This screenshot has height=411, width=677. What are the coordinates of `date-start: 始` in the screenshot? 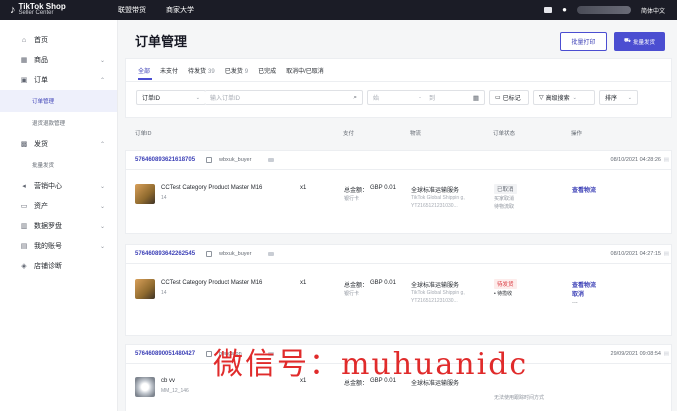 It's located at (376, 99).